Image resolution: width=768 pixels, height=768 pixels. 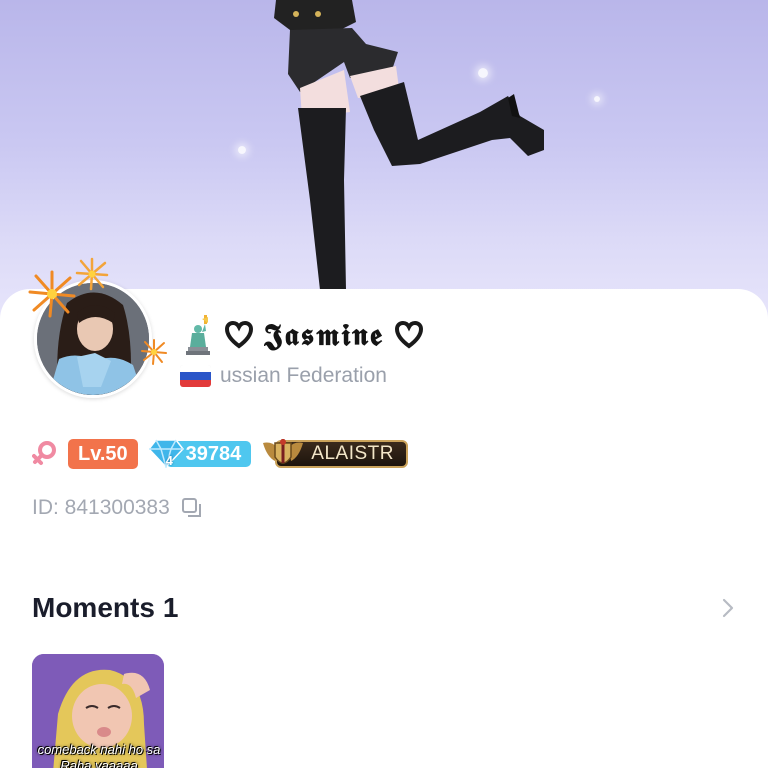 I want to click on moments-title: Moments 1, so click(x=105, y=608).